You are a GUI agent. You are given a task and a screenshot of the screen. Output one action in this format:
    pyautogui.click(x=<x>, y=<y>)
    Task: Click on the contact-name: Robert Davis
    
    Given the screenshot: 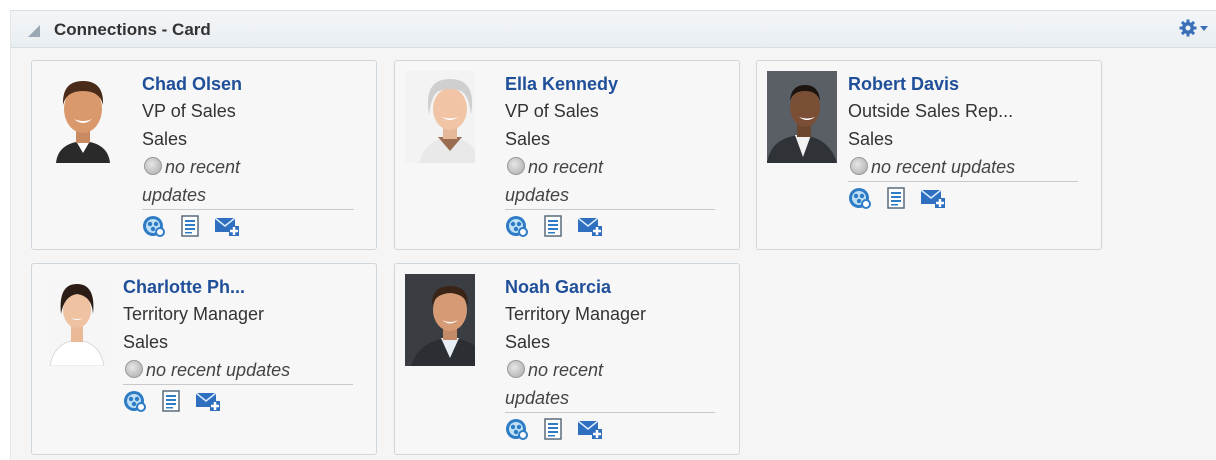 What is the action you would take?
    pyautogui.click(x=963, y=84)
    